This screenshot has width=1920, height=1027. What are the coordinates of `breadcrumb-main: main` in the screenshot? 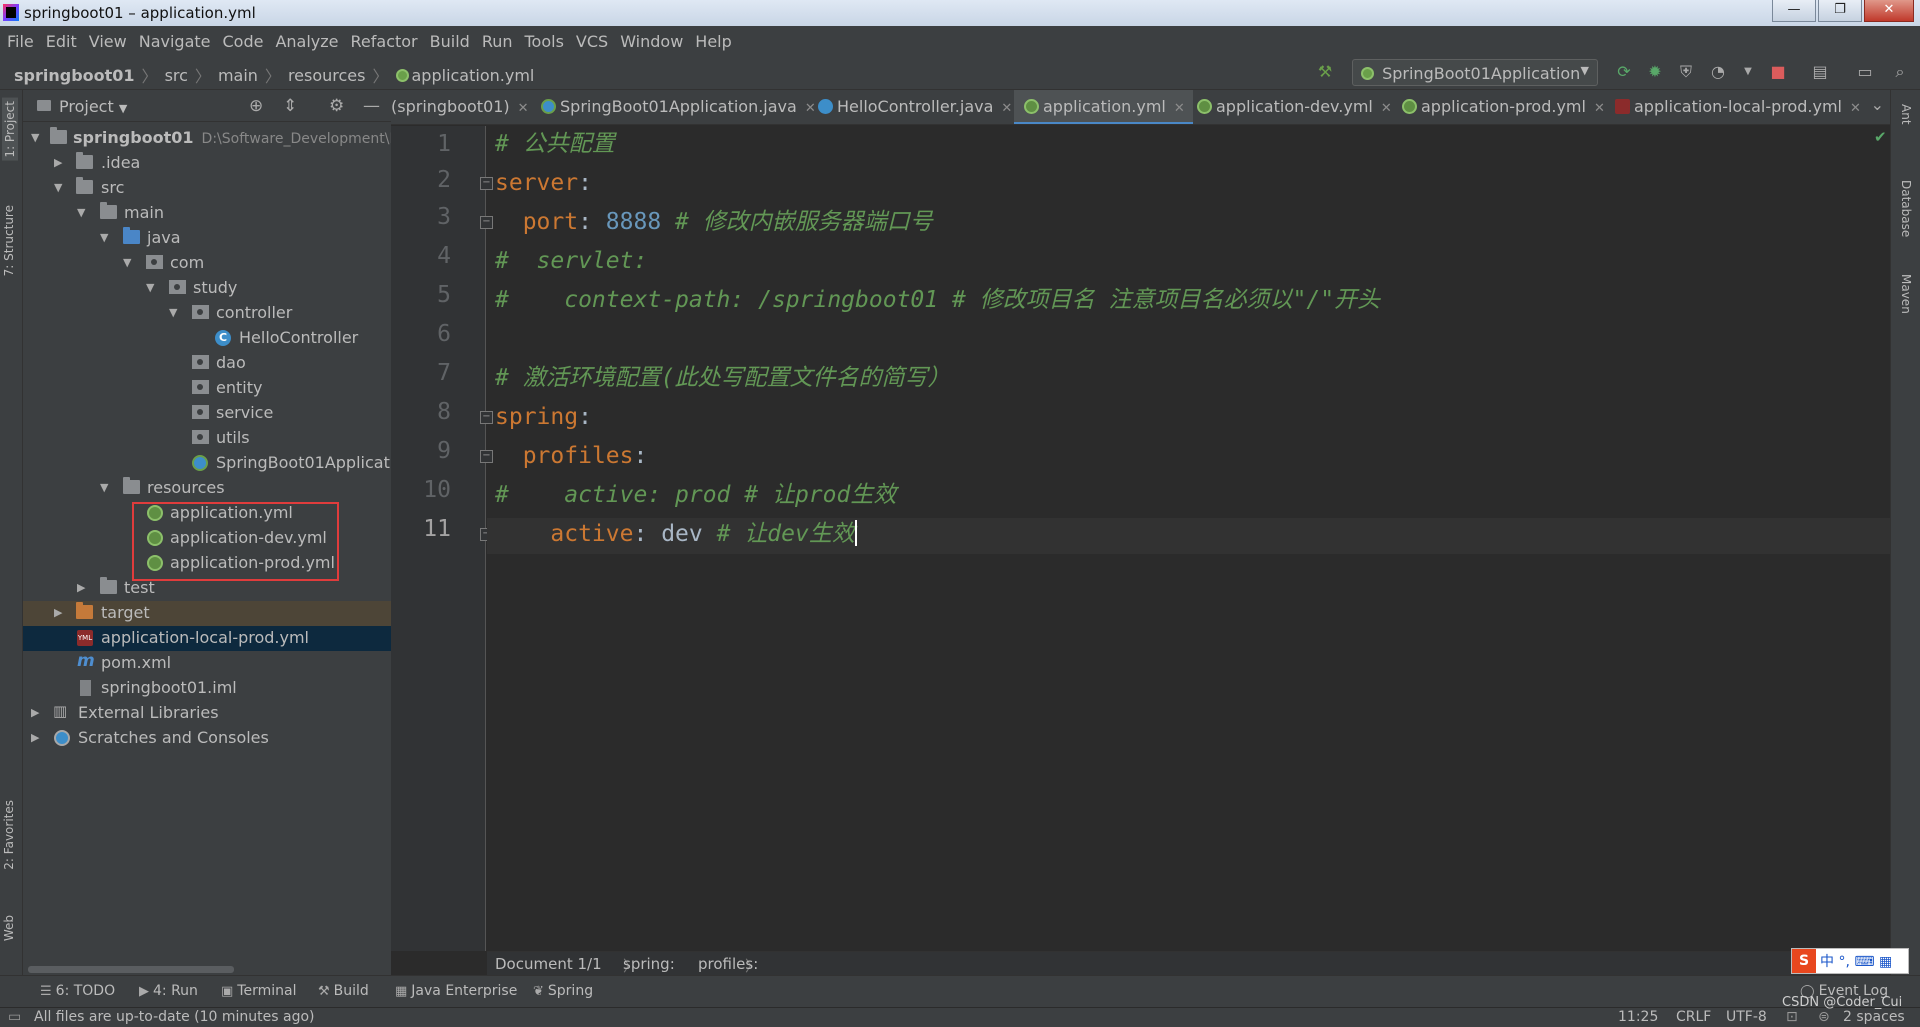 It's located at (238, 75).